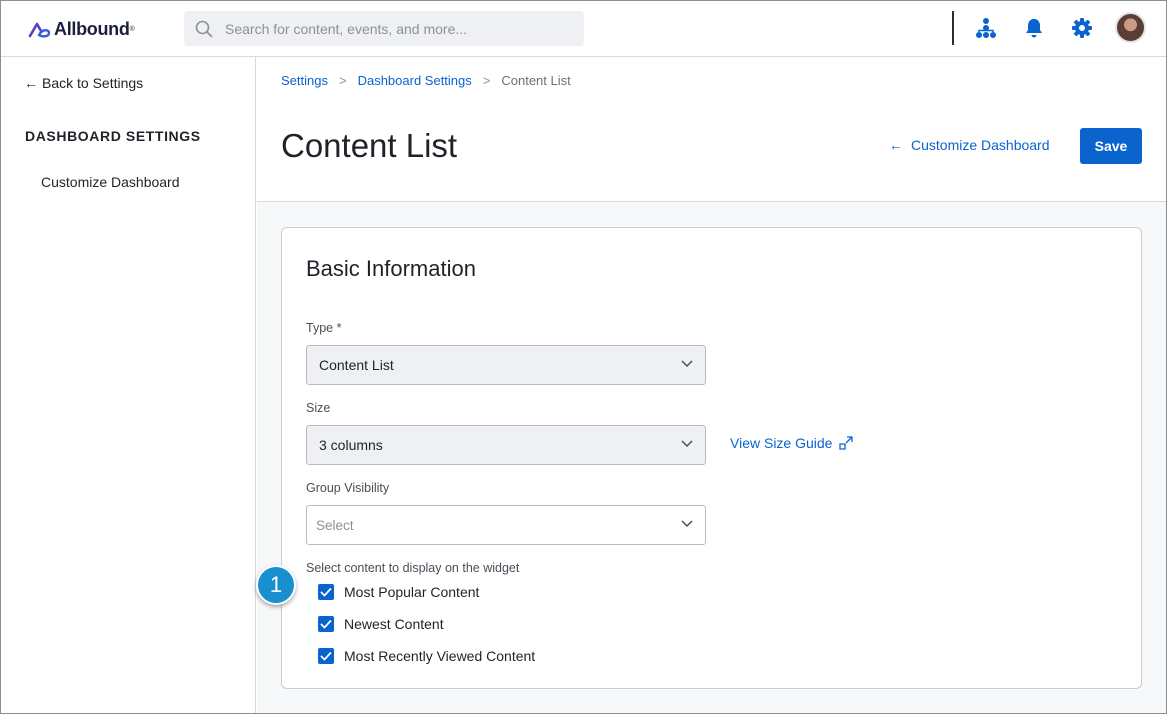 Image resolution: width=1167 pixels, height=714 pixels. Describe the element at coordinates (781, 443) in the screenshot. I see `view-size-guide-label: View Size Guide` at that location.